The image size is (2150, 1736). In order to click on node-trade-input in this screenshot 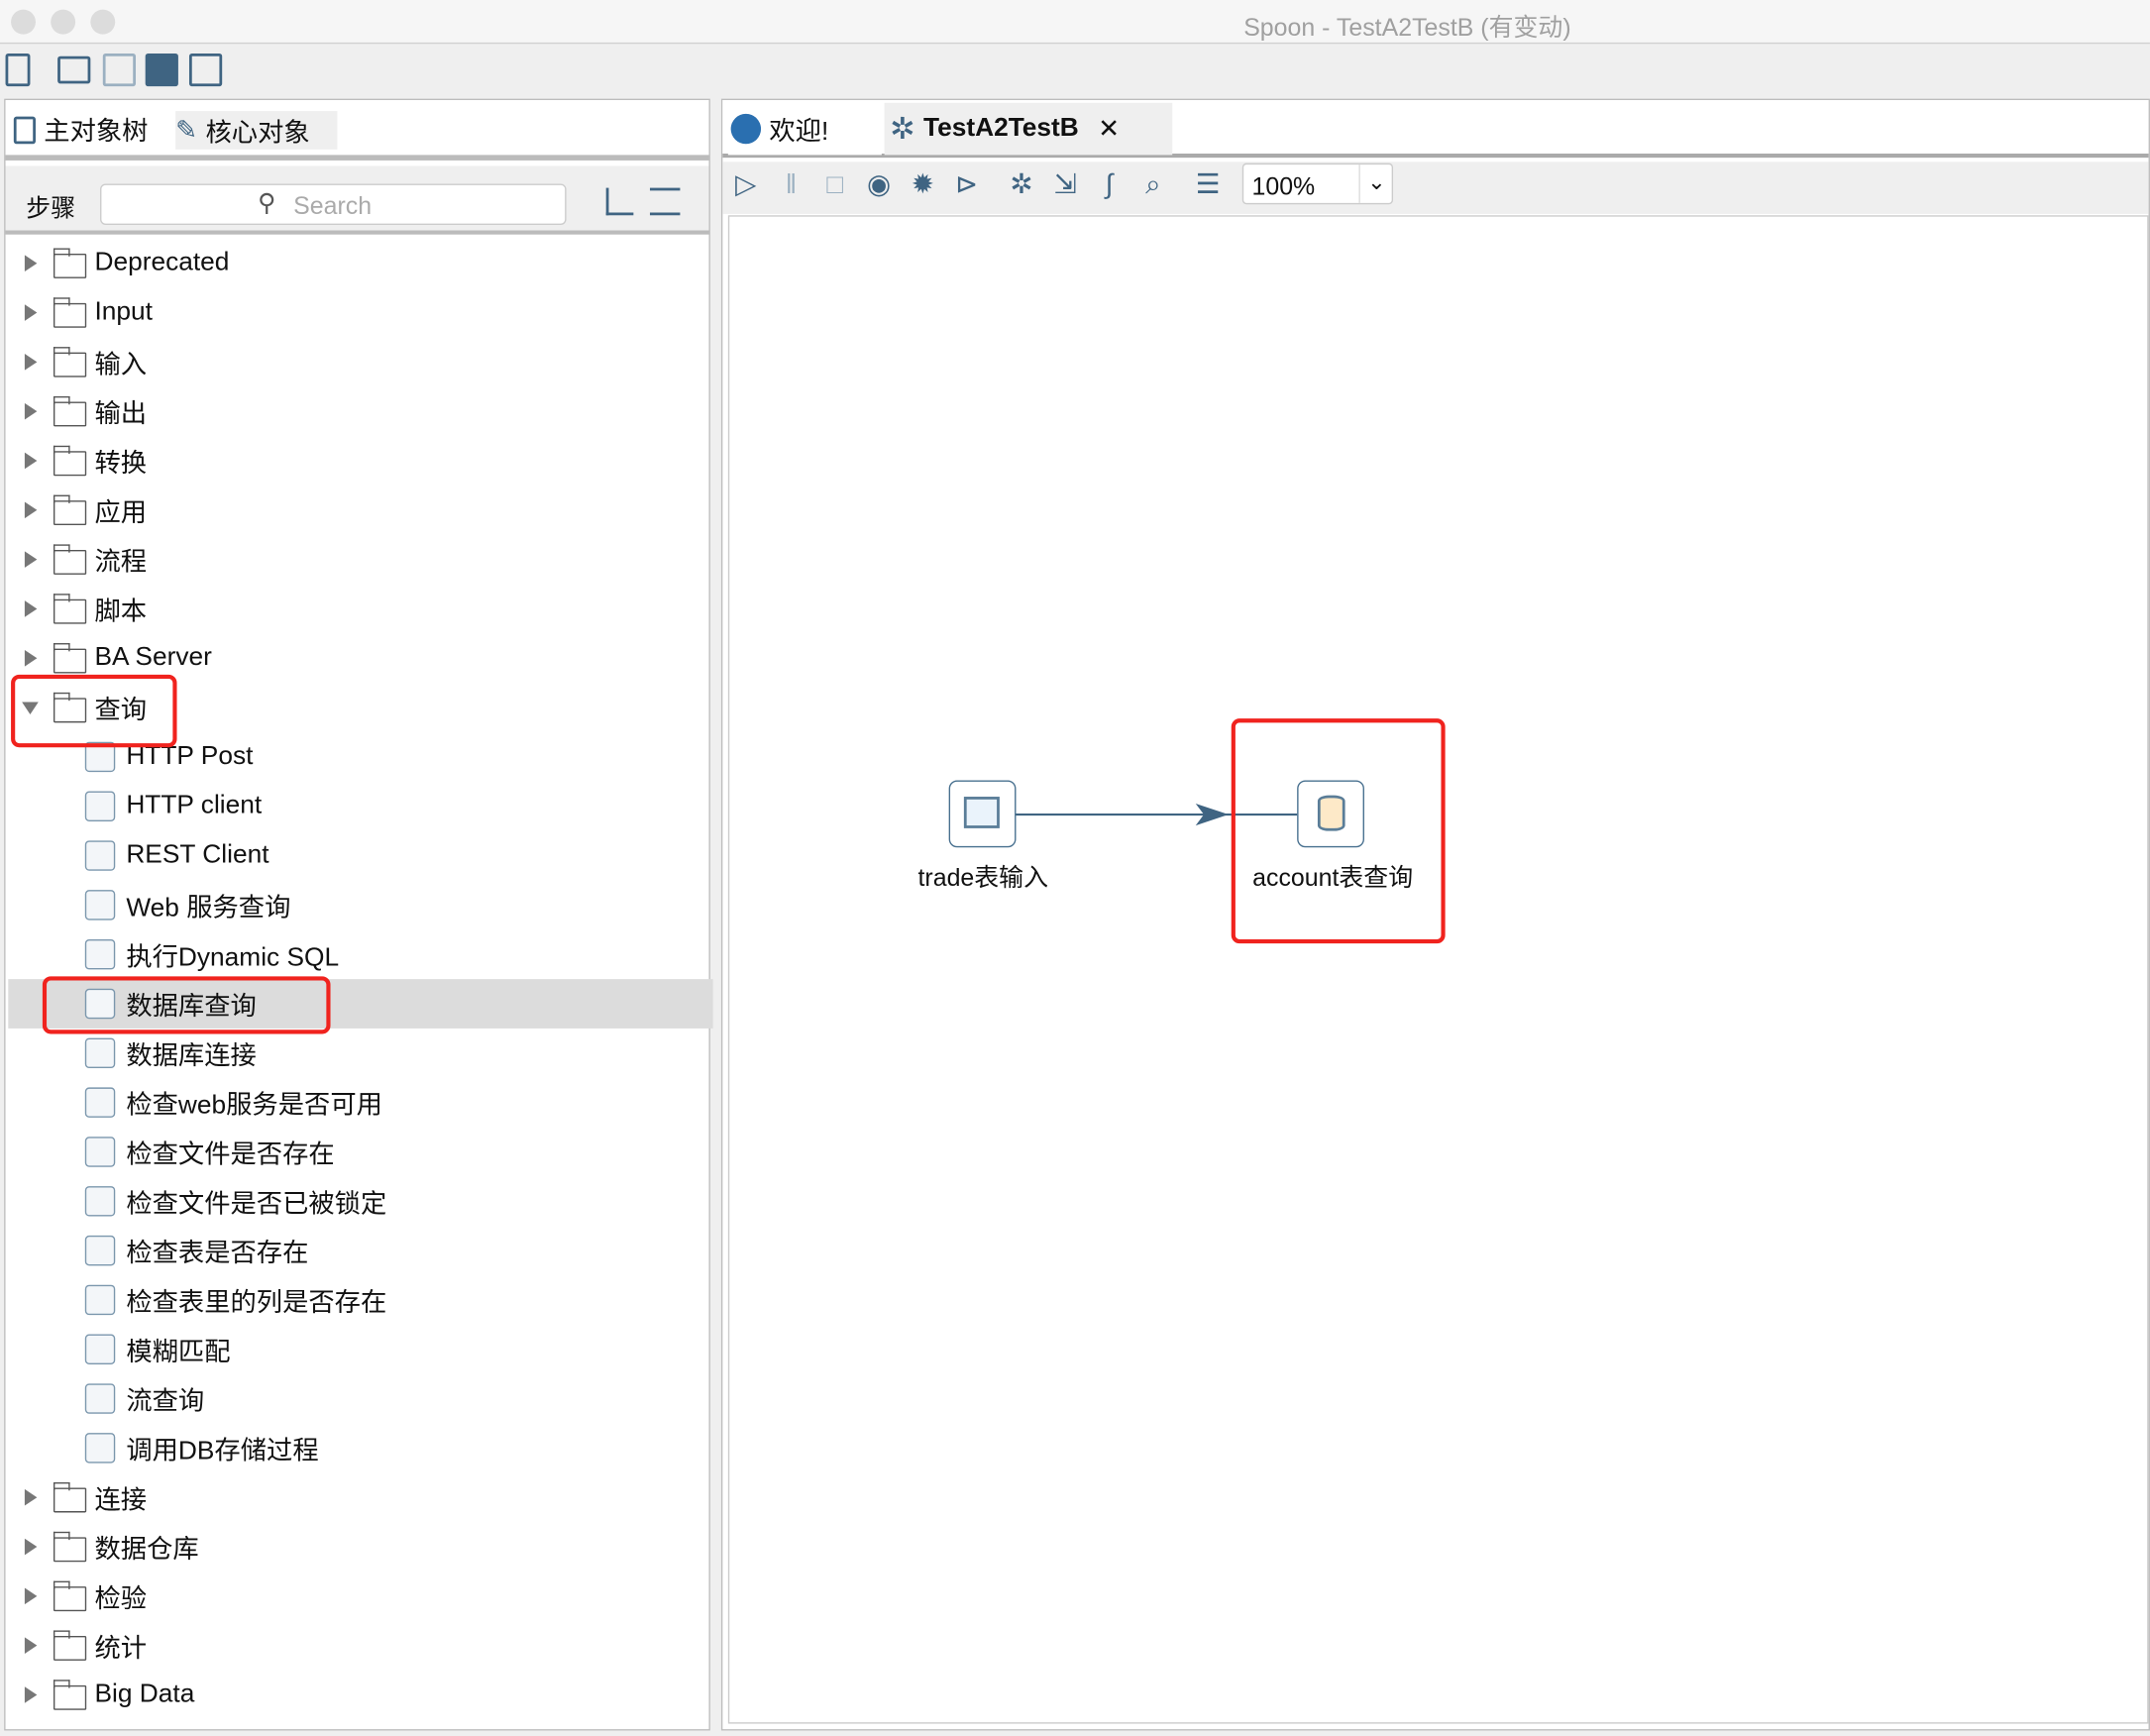, I will do `click(982, 814)`.